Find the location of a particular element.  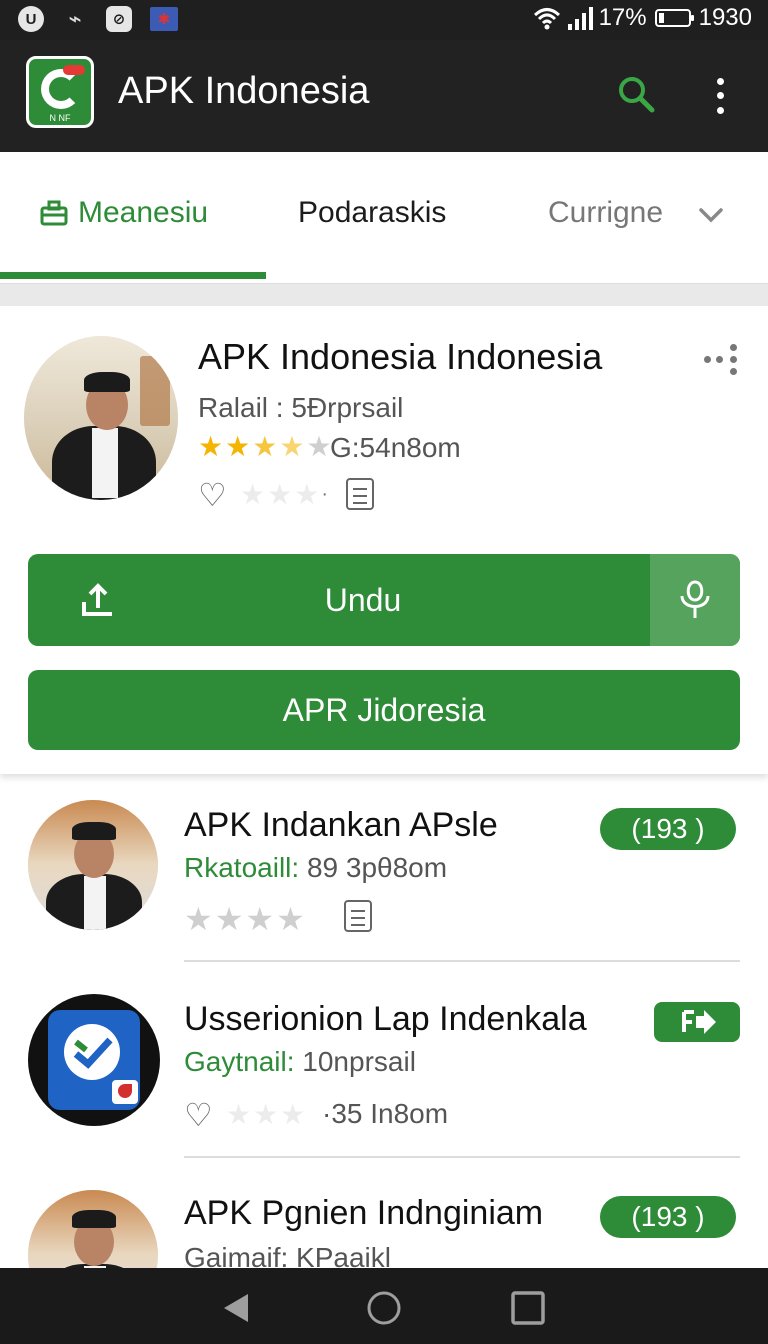

tab-label: Podaraskis is located at coordinates (372, 212).